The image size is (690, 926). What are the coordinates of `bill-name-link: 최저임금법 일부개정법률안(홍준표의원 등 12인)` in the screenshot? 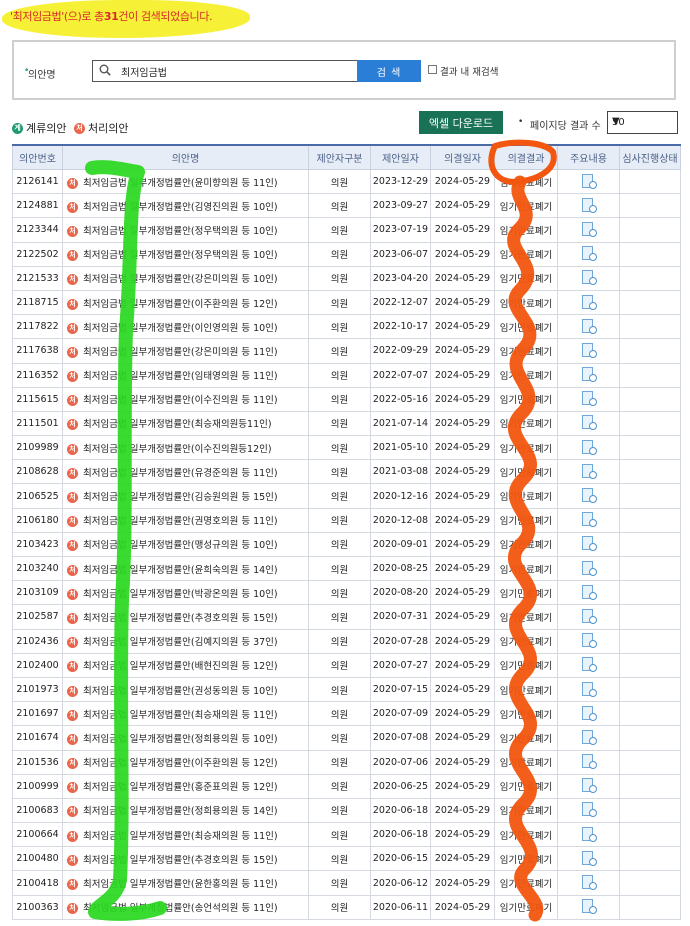 It's located at (180, 787).